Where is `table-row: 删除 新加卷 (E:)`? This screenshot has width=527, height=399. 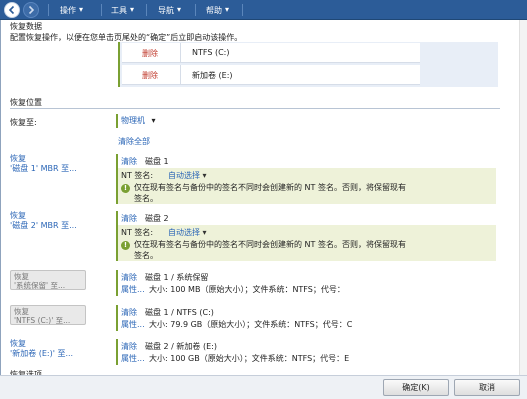 table-row: 删除 新加卷 (E:) is located at coordinates (271, 75).